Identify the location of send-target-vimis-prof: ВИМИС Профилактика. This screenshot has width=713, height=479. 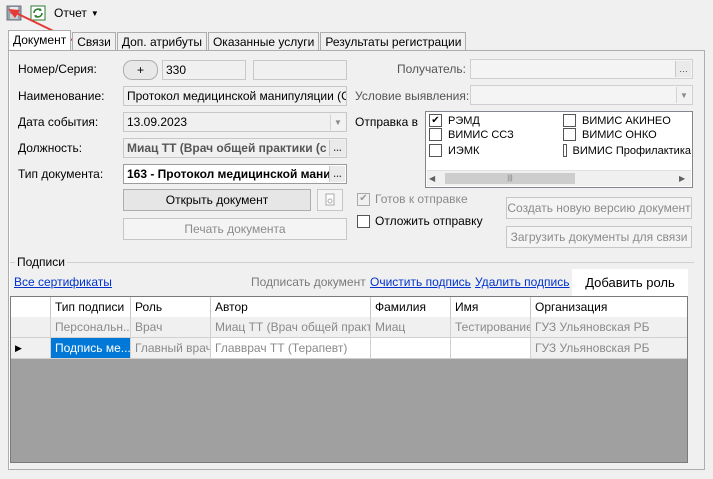
(627, 150).